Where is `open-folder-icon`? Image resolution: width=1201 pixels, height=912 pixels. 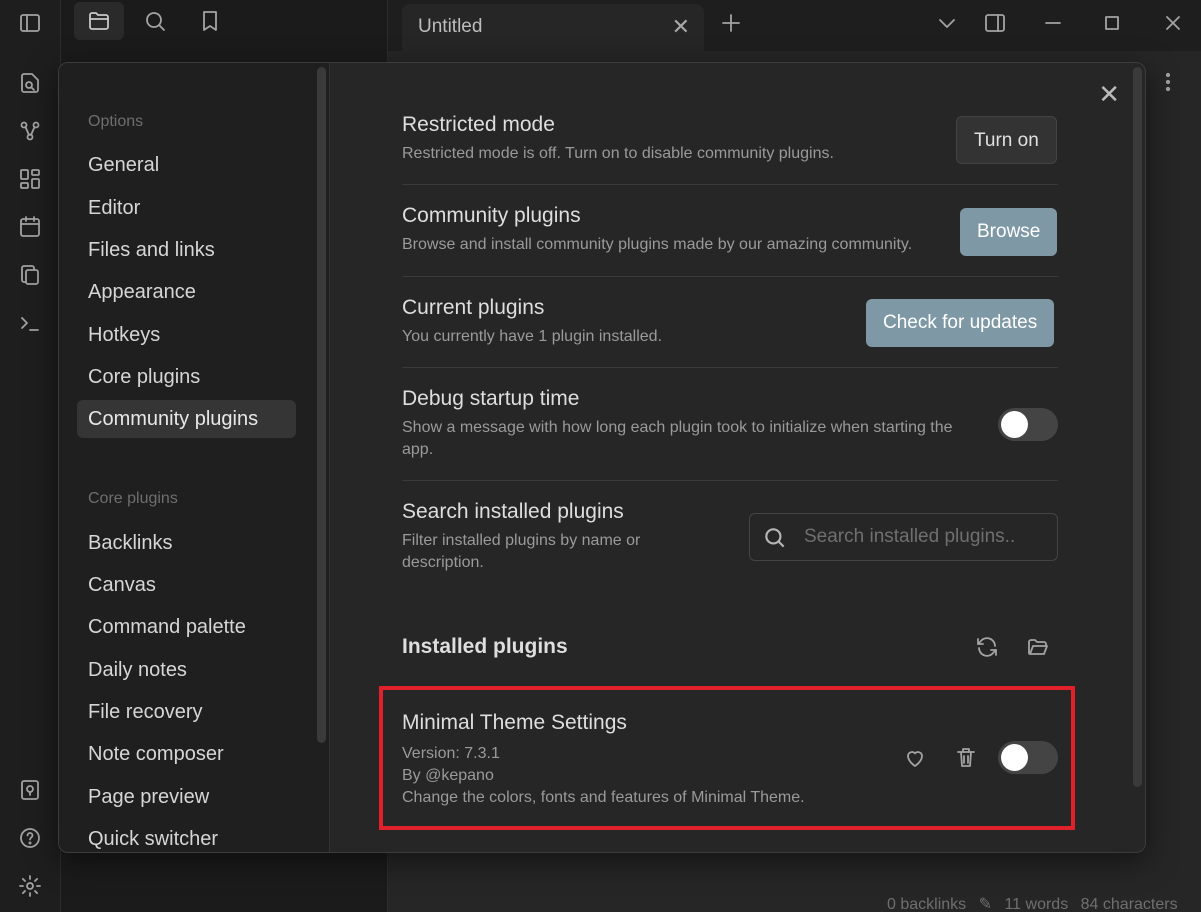
open-folder-icon is located at coordinates (1038, 647).